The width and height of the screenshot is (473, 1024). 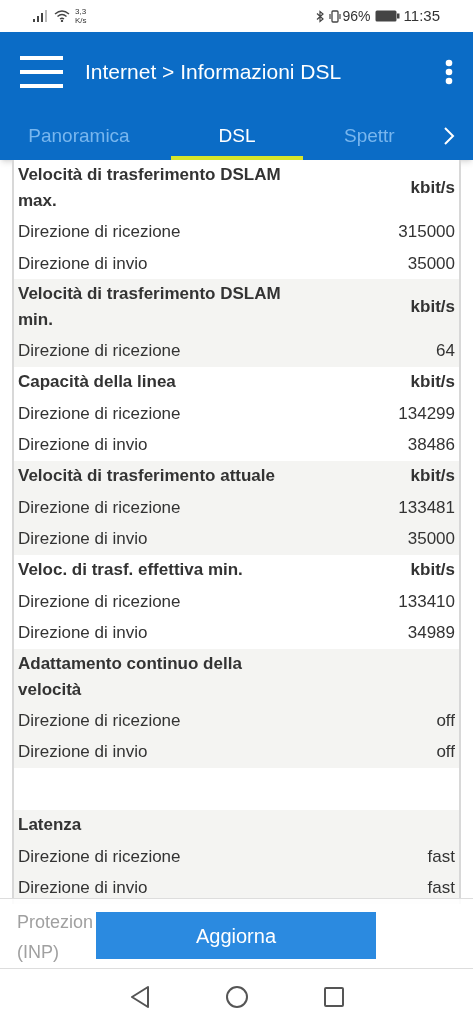 I want to click on section-heading: Adattamento continuo della velocità, so click(x=130, y=676).